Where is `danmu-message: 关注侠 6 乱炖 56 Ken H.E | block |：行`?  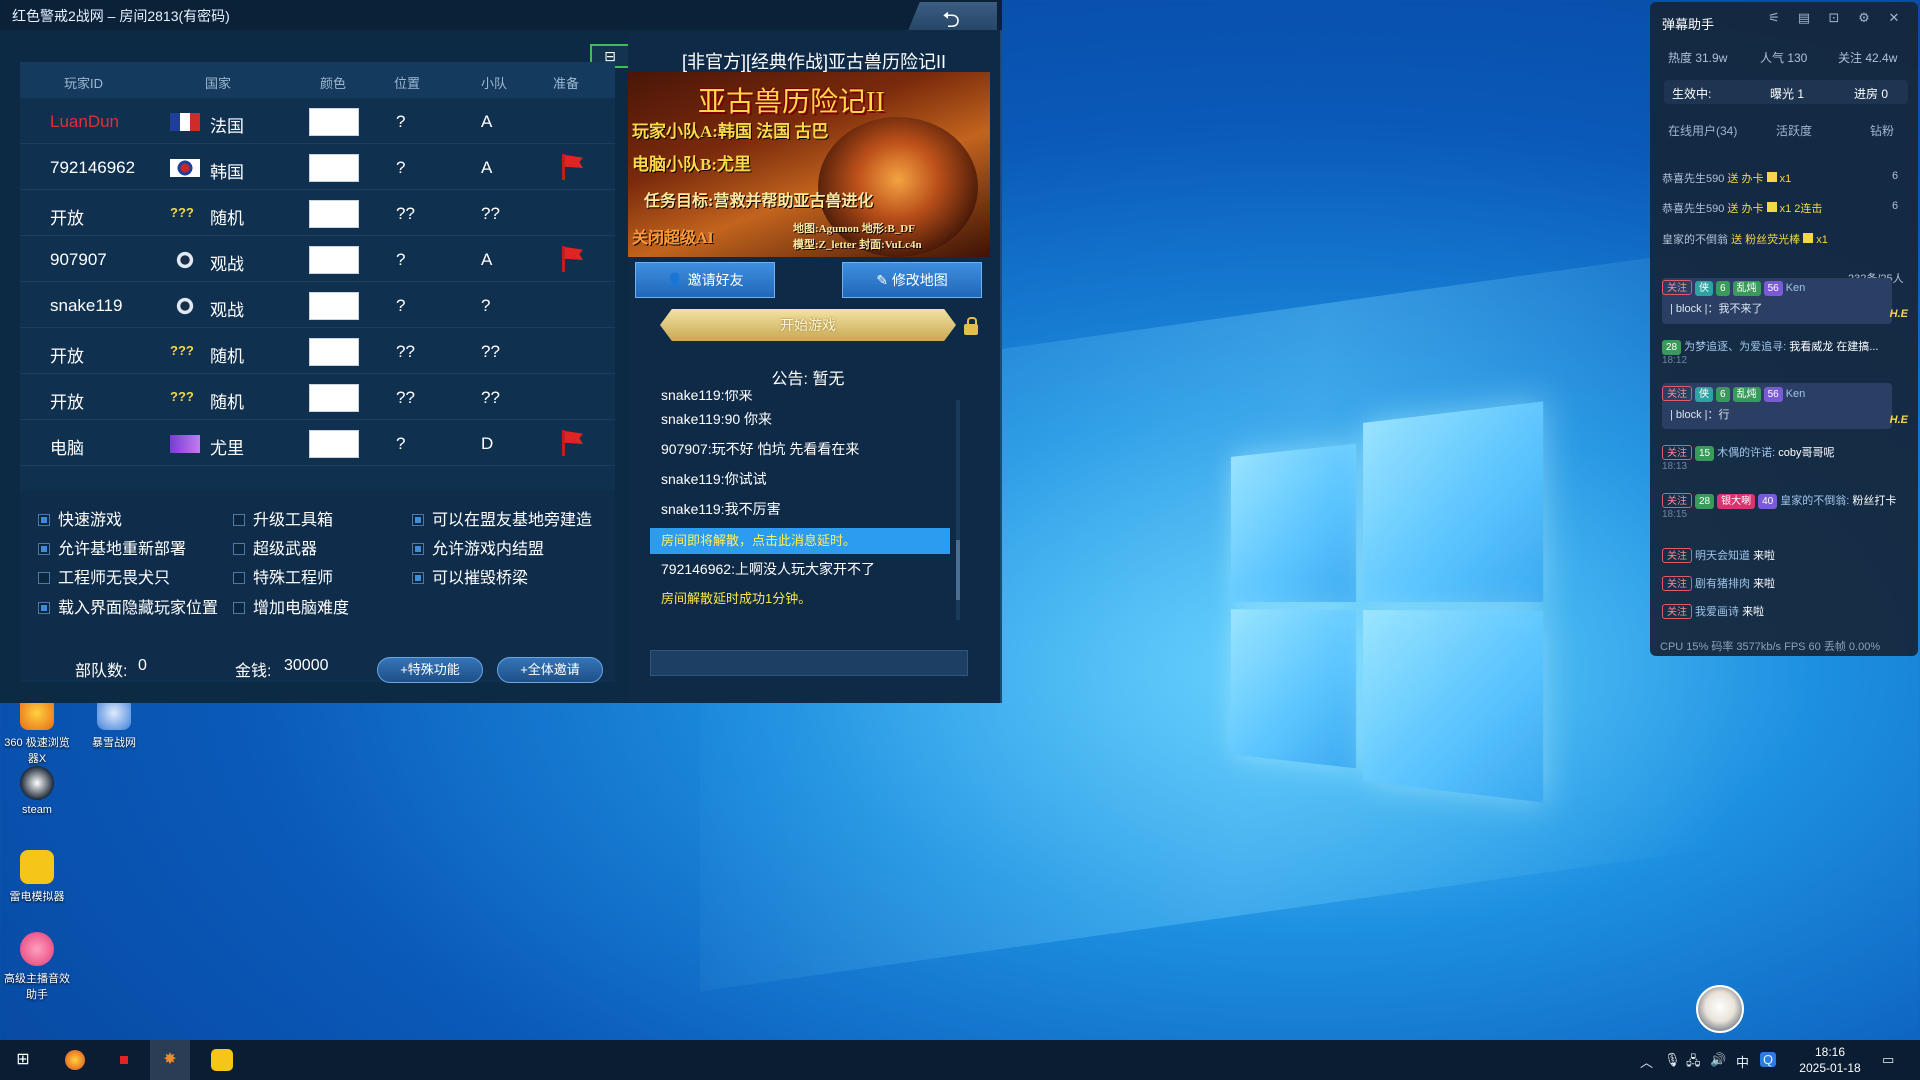 danmu-message: 关注侠 6 乱炖 56 Ken H.E | block |：行 is located at coordinates (1785, 406).